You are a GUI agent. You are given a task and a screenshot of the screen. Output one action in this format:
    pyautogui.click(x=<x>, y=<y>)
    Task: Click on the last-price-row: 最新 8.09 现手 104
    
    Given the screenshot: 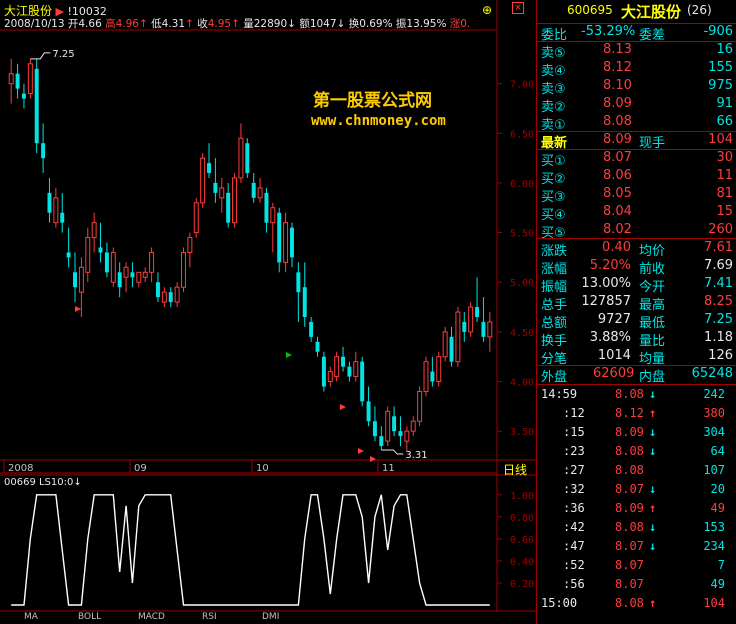 What is the action you would take?
    pyautogui.click(x=636, y=141)
    